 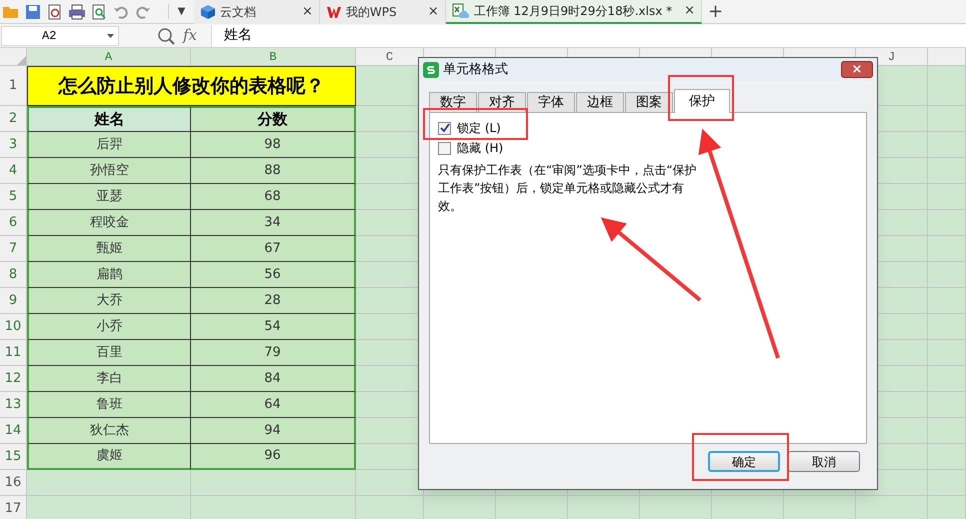 What do you see at coordinates (588, 35) in the screenshot?
I see `formula-field: 姓名` at bounding box center [588, 35].